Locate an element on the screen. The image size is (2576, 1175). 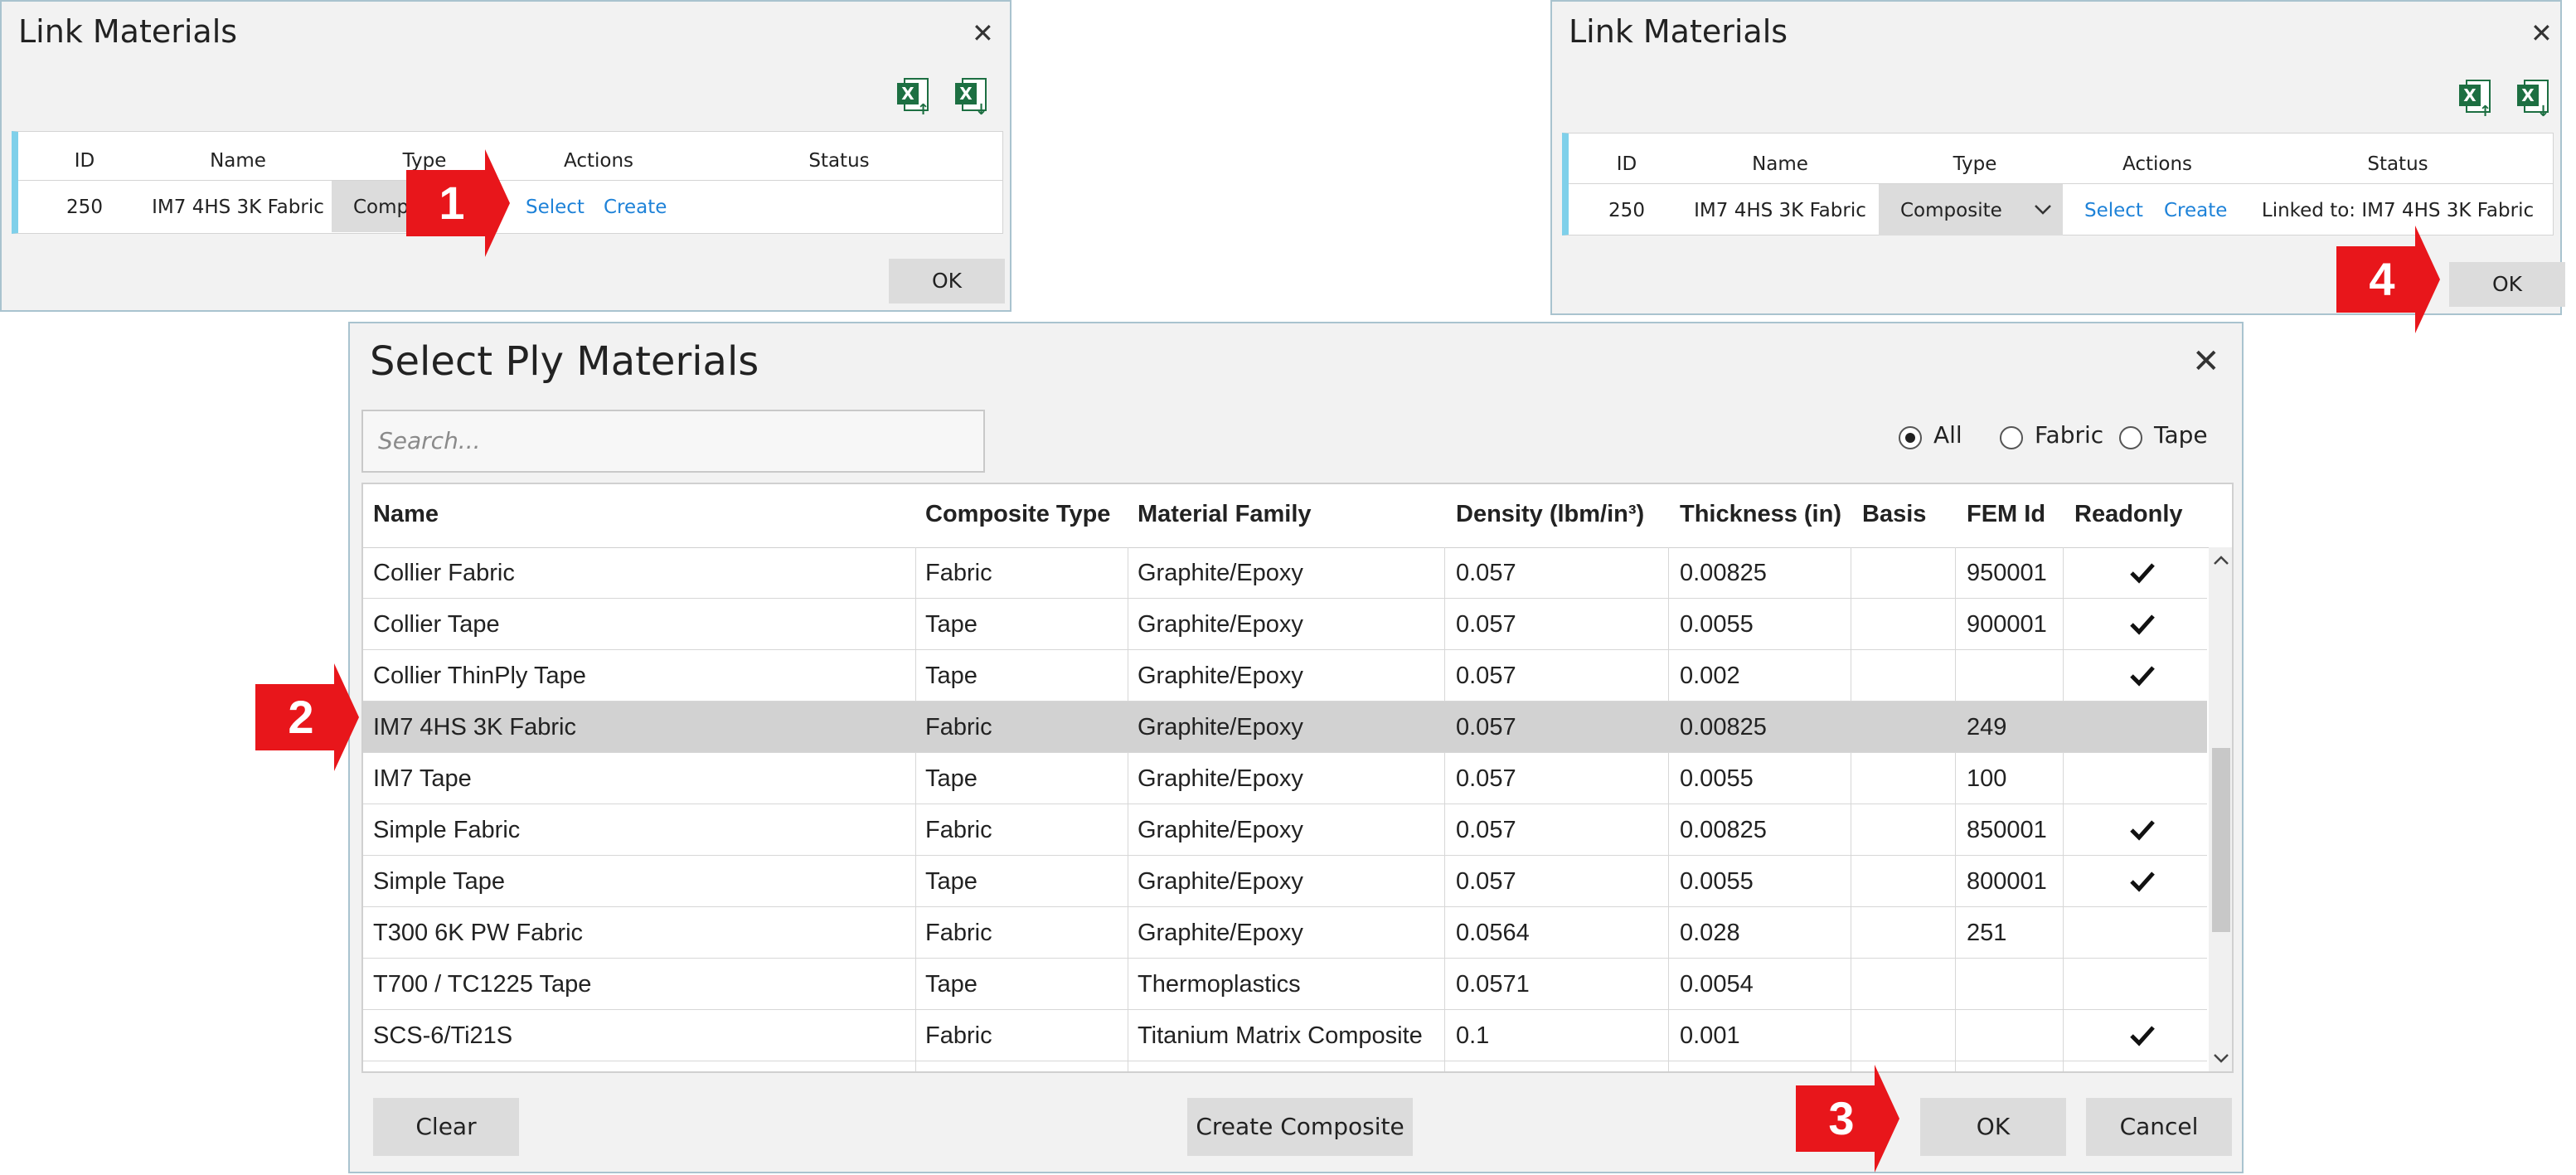
type-filter: All Fabric Tape is located at coordinates (2064, 437).